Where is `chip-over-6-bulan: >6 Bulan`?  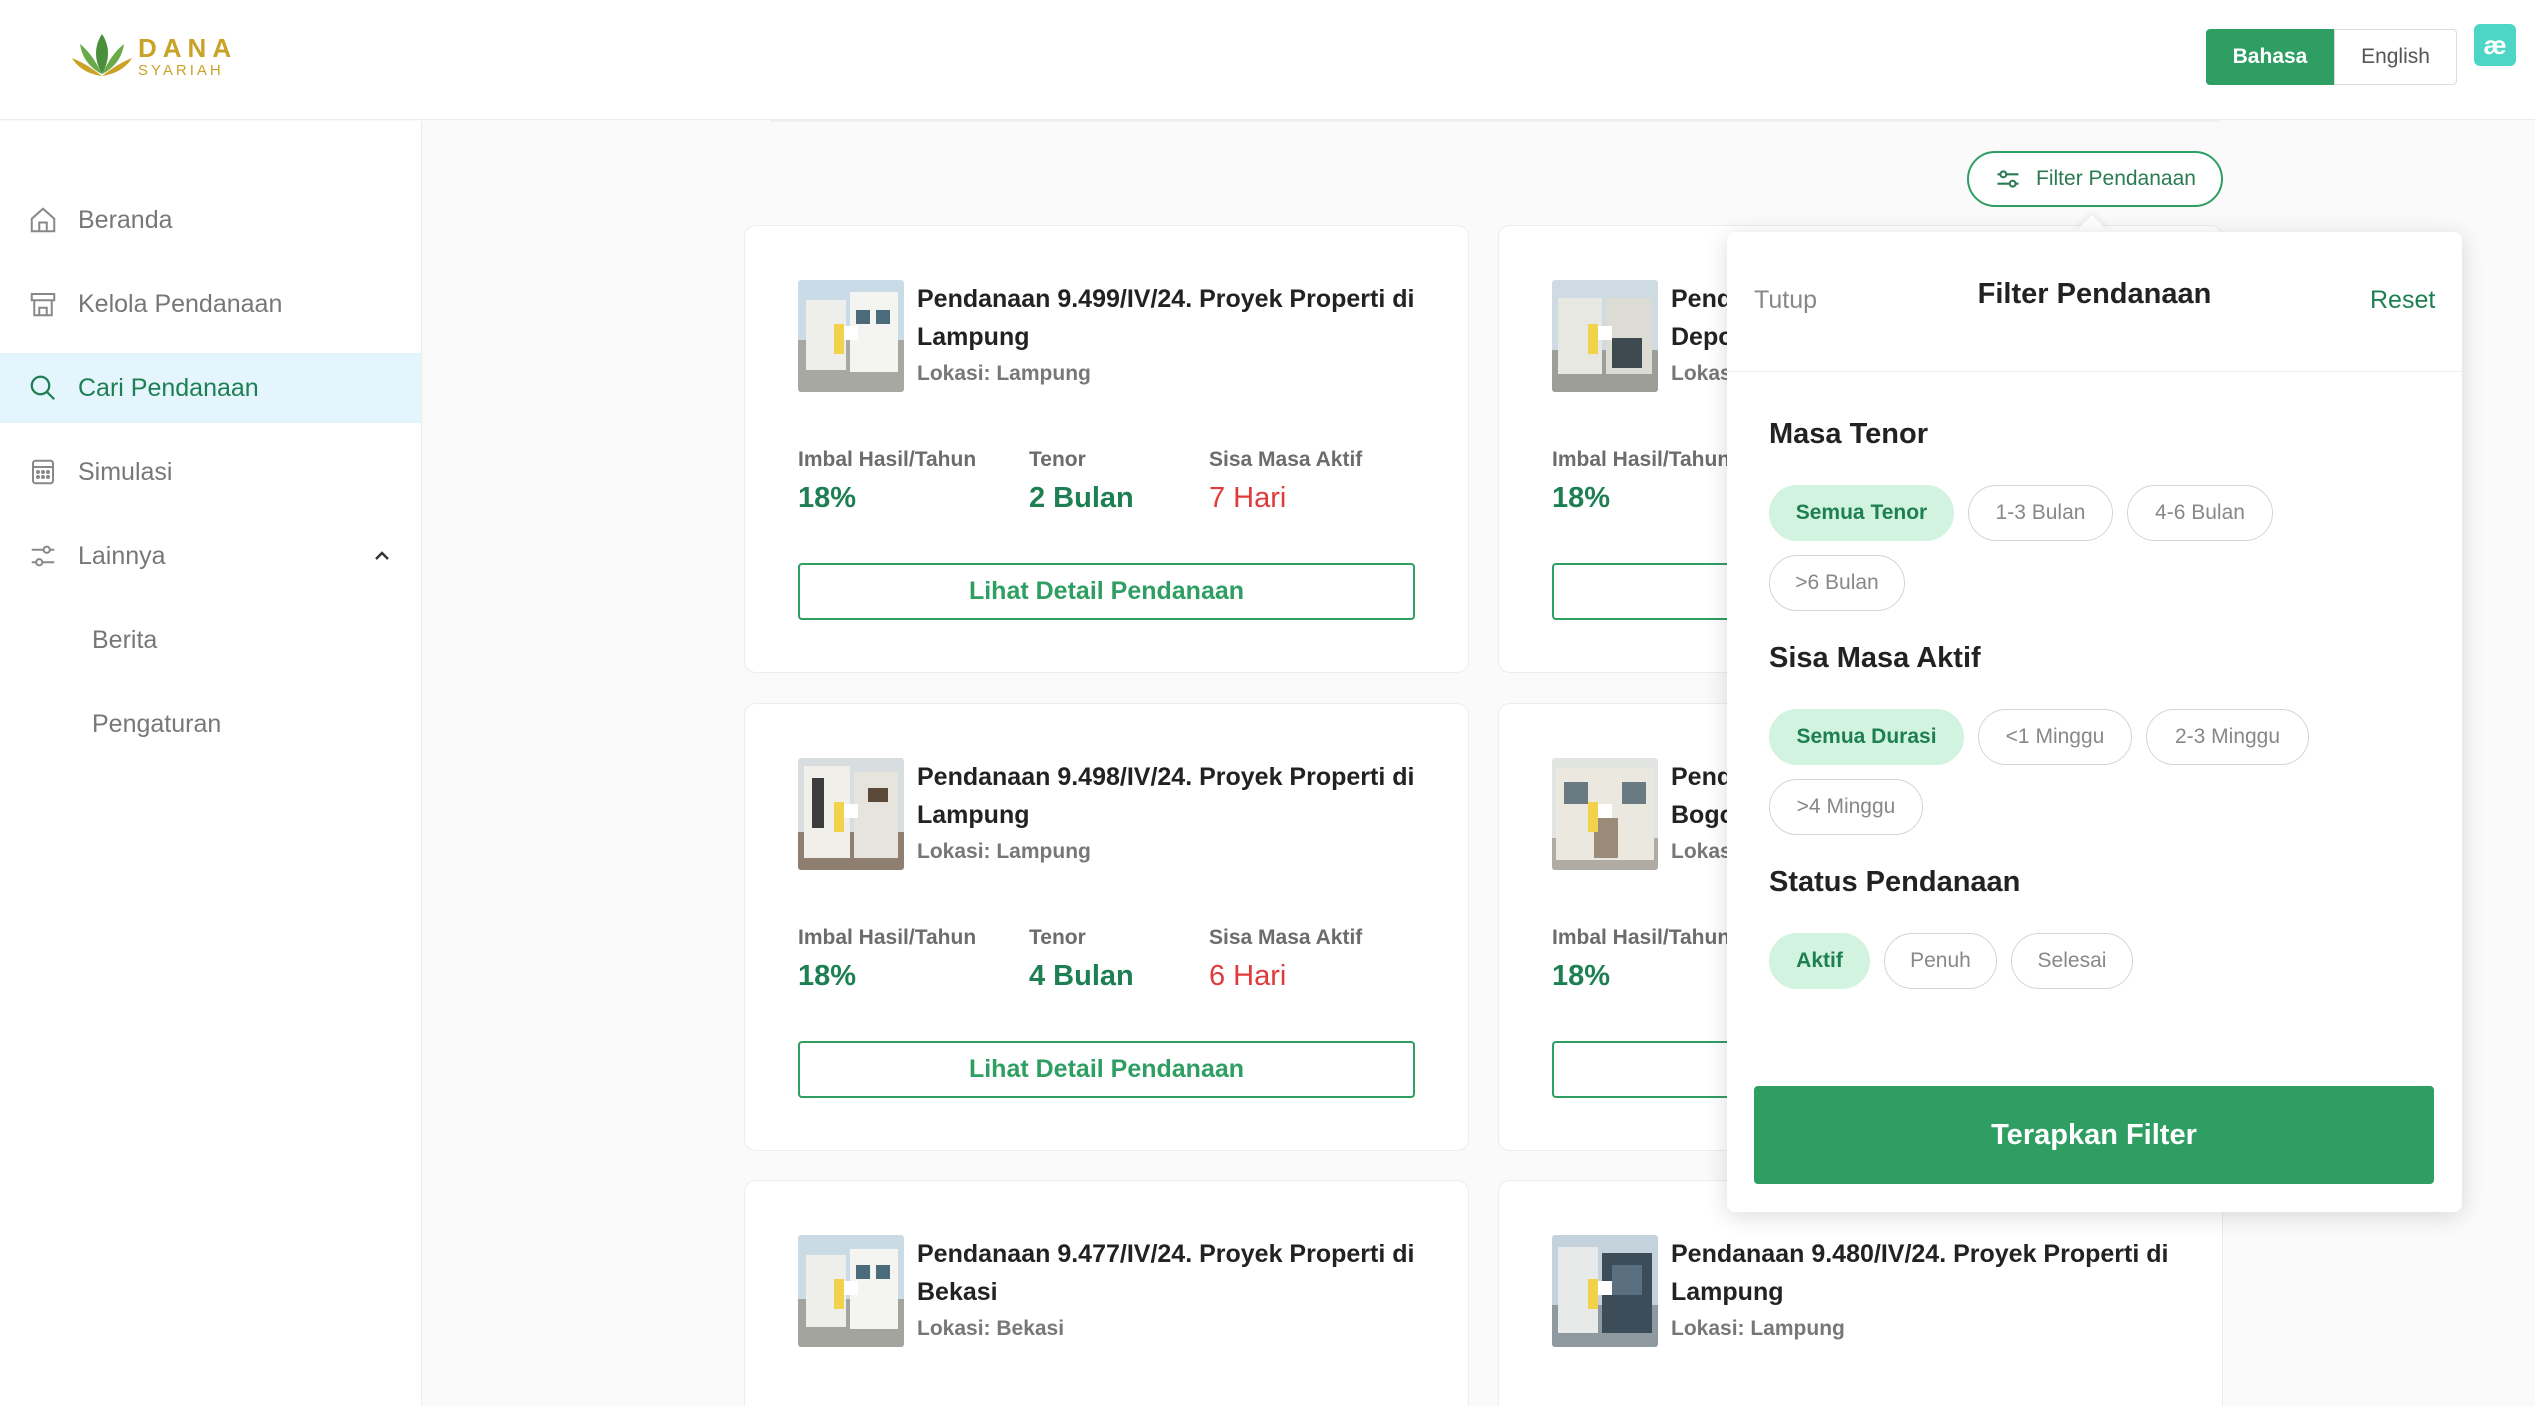
chip-over-6-bulan: >6 Bulan is located at coordinates (1837, 583).